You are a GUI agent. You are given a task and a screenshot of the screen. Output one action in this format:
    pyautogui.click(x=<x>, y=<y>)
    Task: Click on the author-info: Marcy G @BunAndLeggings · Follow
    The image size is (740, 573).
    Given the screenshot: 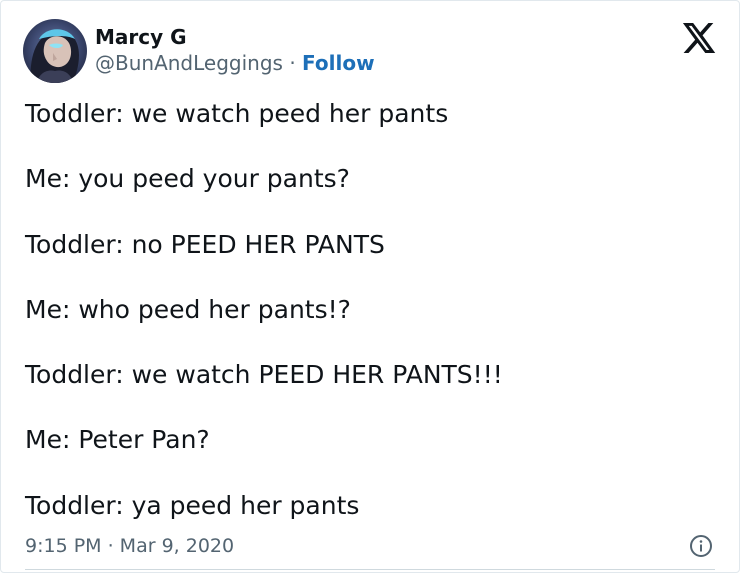 What is the action you would take?
    pyautogui.click(x=235, y=50)
    